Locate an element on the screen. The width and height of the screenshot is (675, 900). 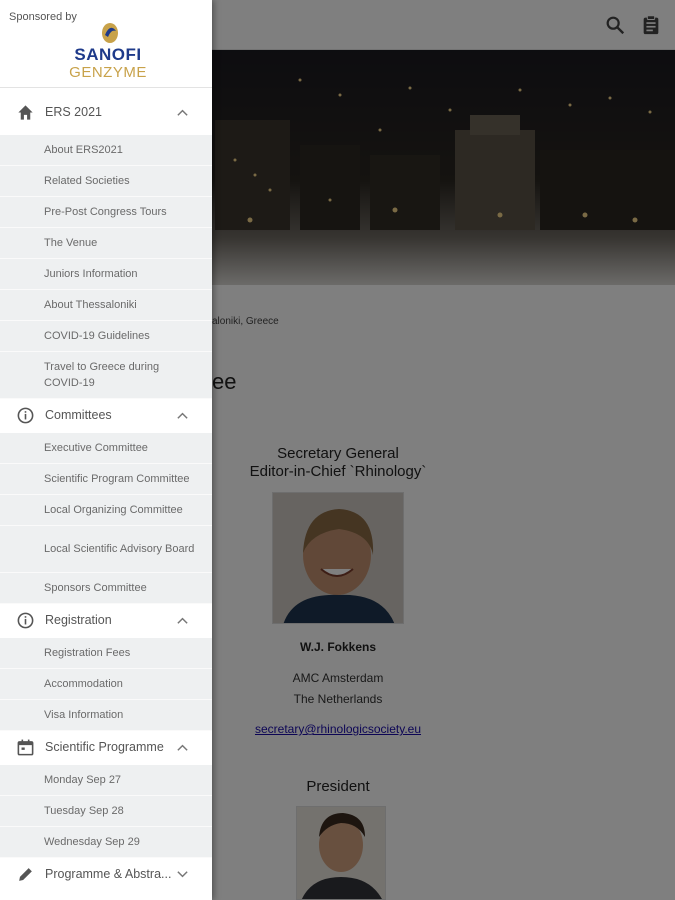
drawer-section-title: Committees is located at coordinates (78, 415).